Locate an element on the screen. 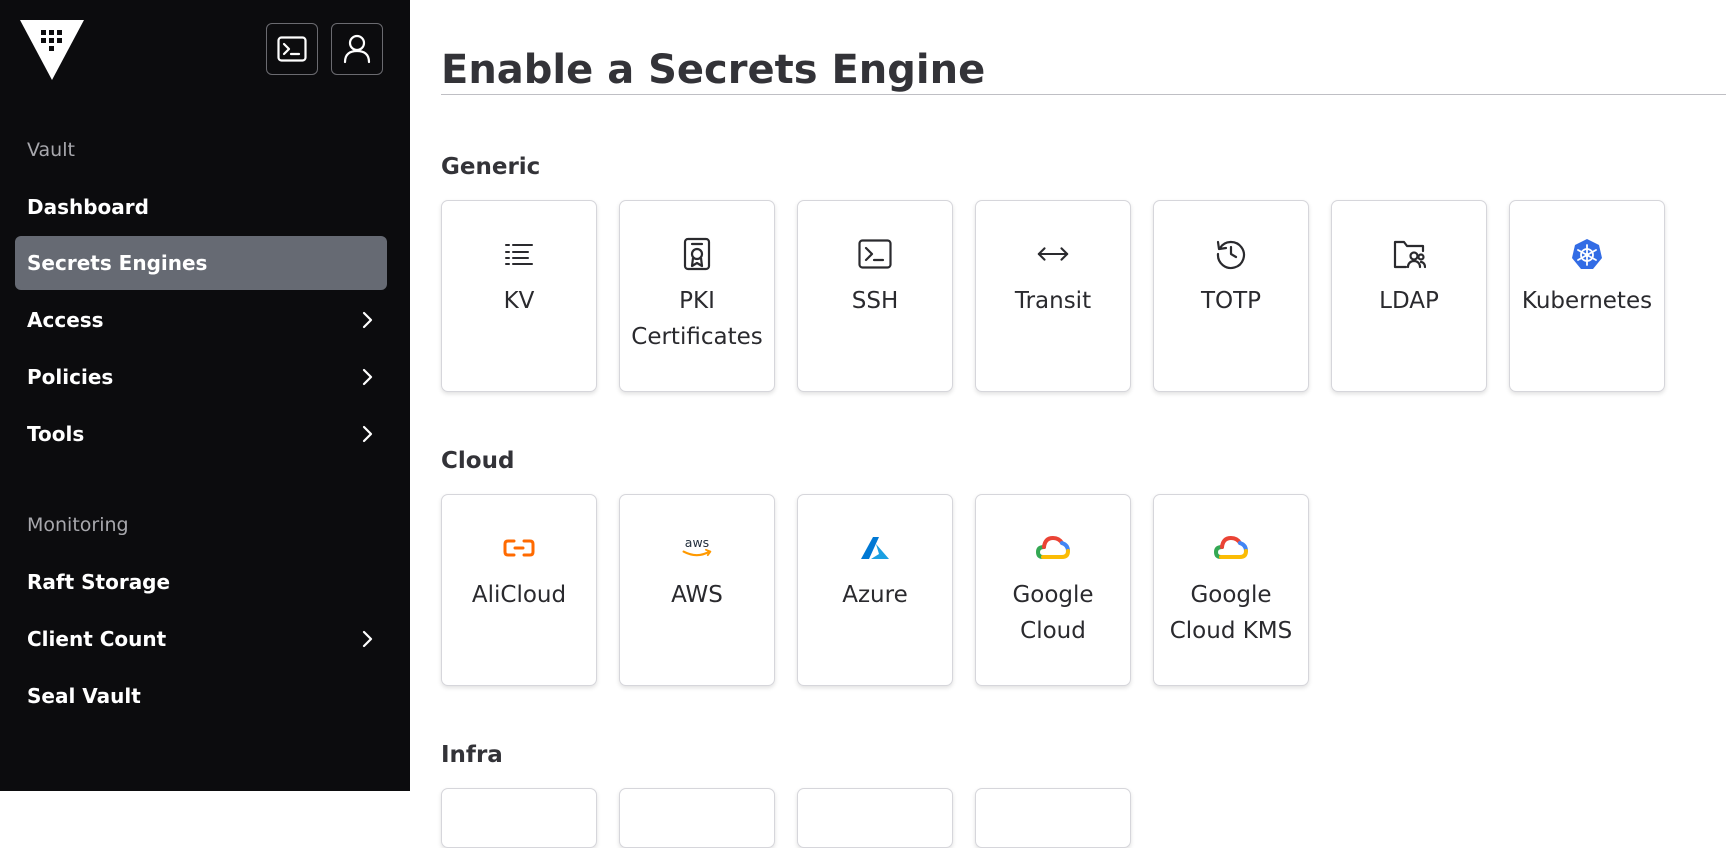 The width and height of the screenshot is (1726, 848). nav-item-secrets-engines: Secrets Engines is located at coordinates (201, 263).